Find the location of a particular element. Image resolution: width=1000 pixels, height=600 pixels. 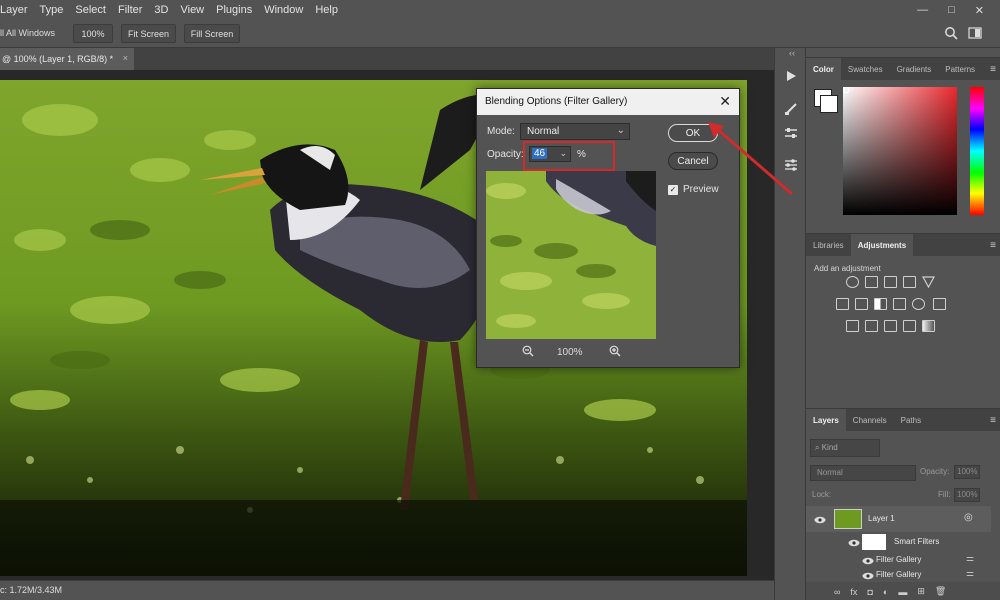

hue-saturation-icon is located at coordinates (842, 304).